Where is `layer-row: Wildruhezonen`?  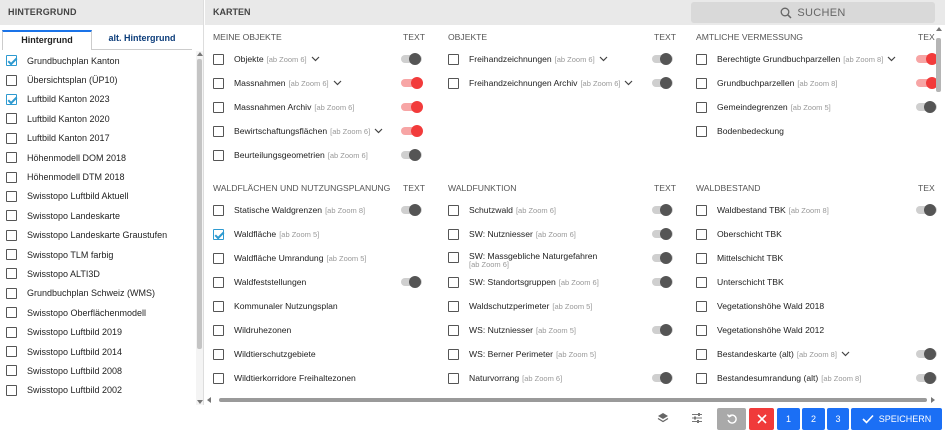 layer-row: Wildruhezonen is located at coordinates (320, 330).